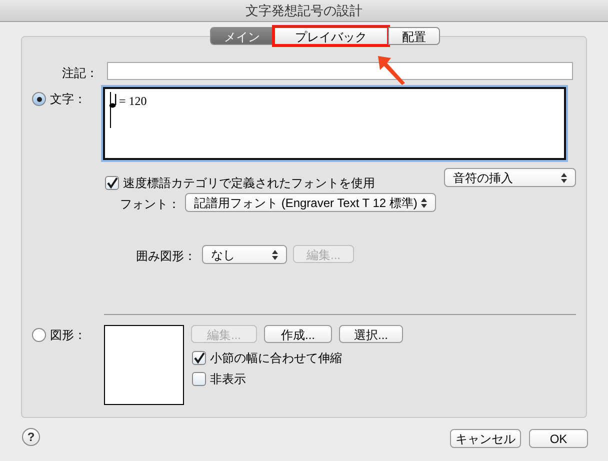 The width and height of the screenshot is (608, 461). What do you see at coordinates (334, 123) in the screenshot?
I see `text-area: = 120` at bounding box center [334, 123].